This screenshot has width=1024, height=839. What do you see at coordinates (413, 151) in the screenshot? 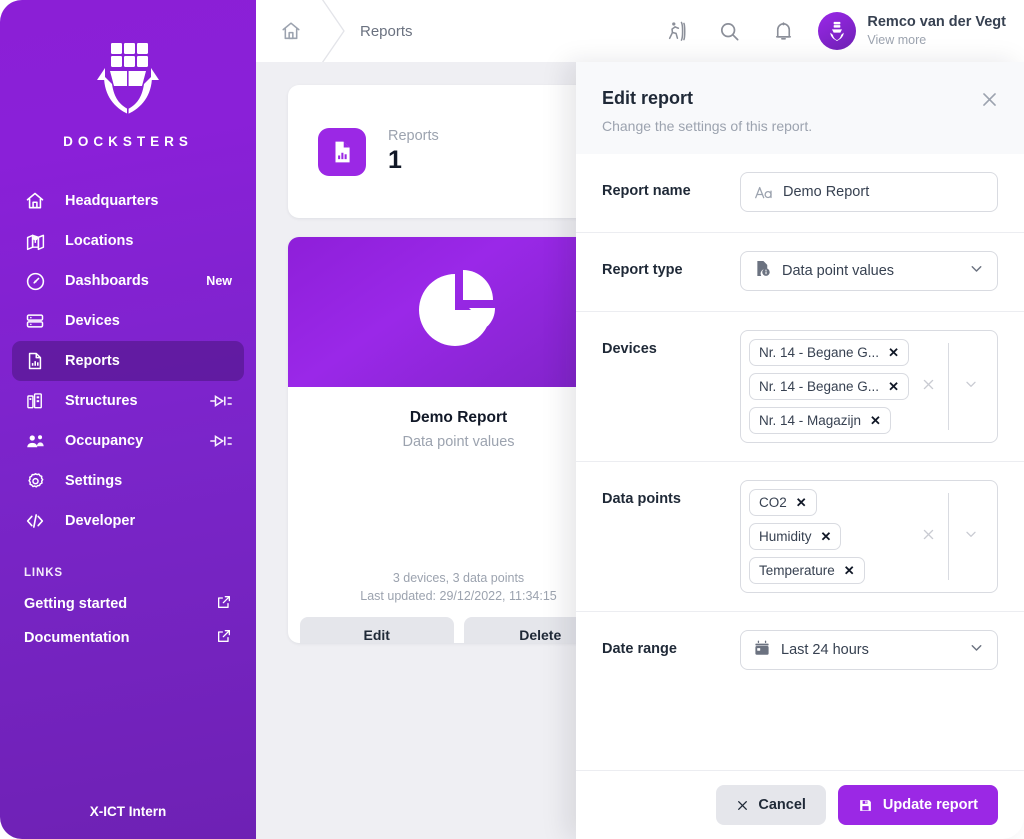
I see `stat-text: Reports 1` at bounding box center [413, 151].